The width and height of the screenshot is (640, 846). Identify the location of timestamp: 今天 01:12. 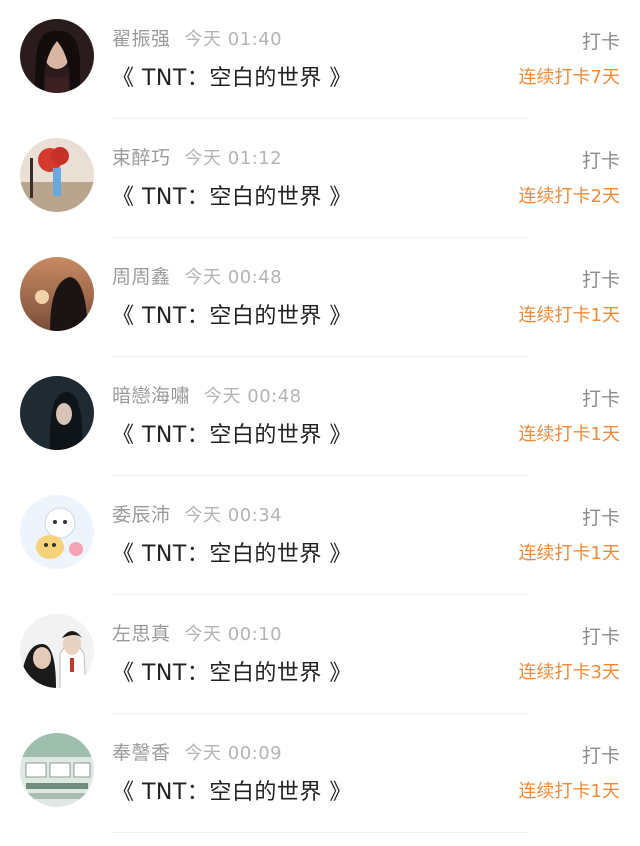
(233, 158).